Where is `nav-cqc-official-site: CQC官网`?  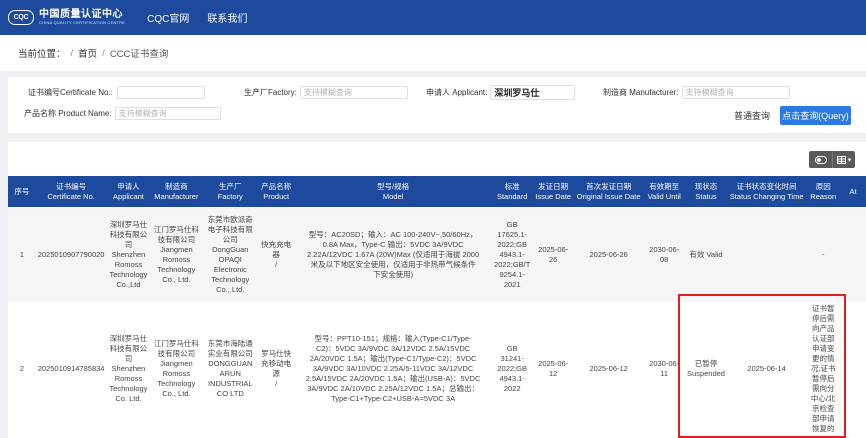 nav-cqc-official-site: CQC官网 is located at coordinates (168, 17).